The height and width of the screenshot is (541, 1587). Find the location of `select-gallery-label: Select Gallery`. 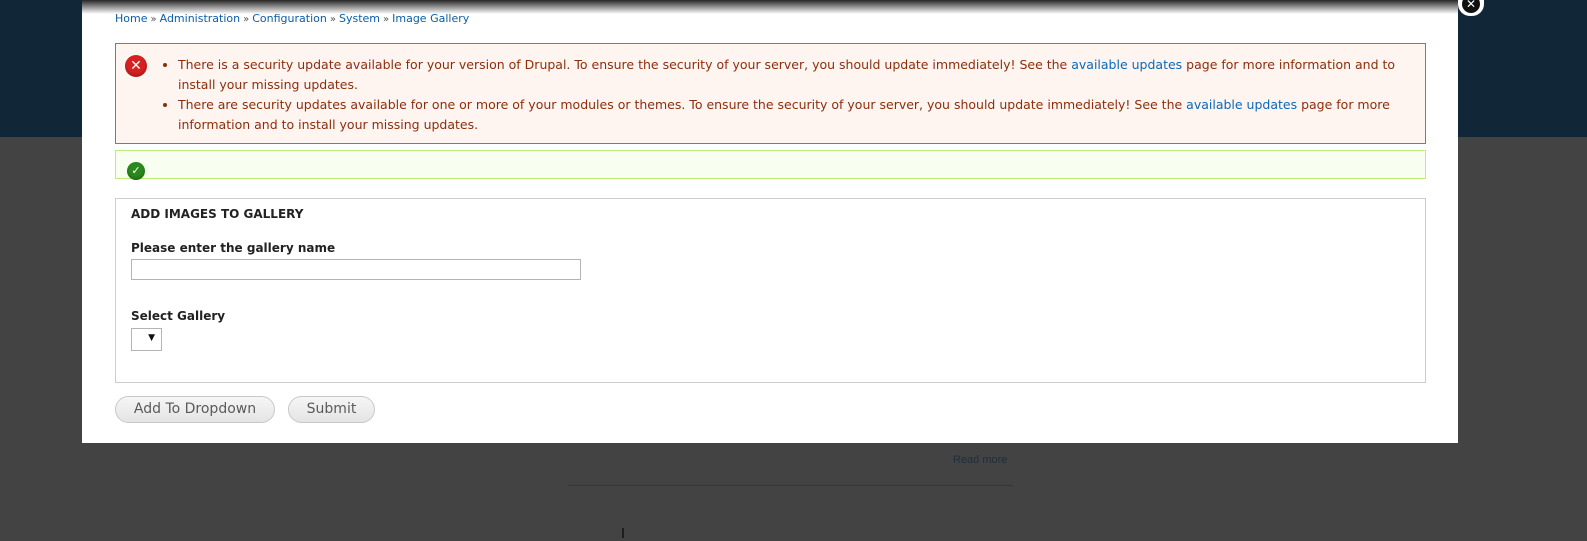

select-gallery-label: Select Gallery is located at coordinates (178, 316).